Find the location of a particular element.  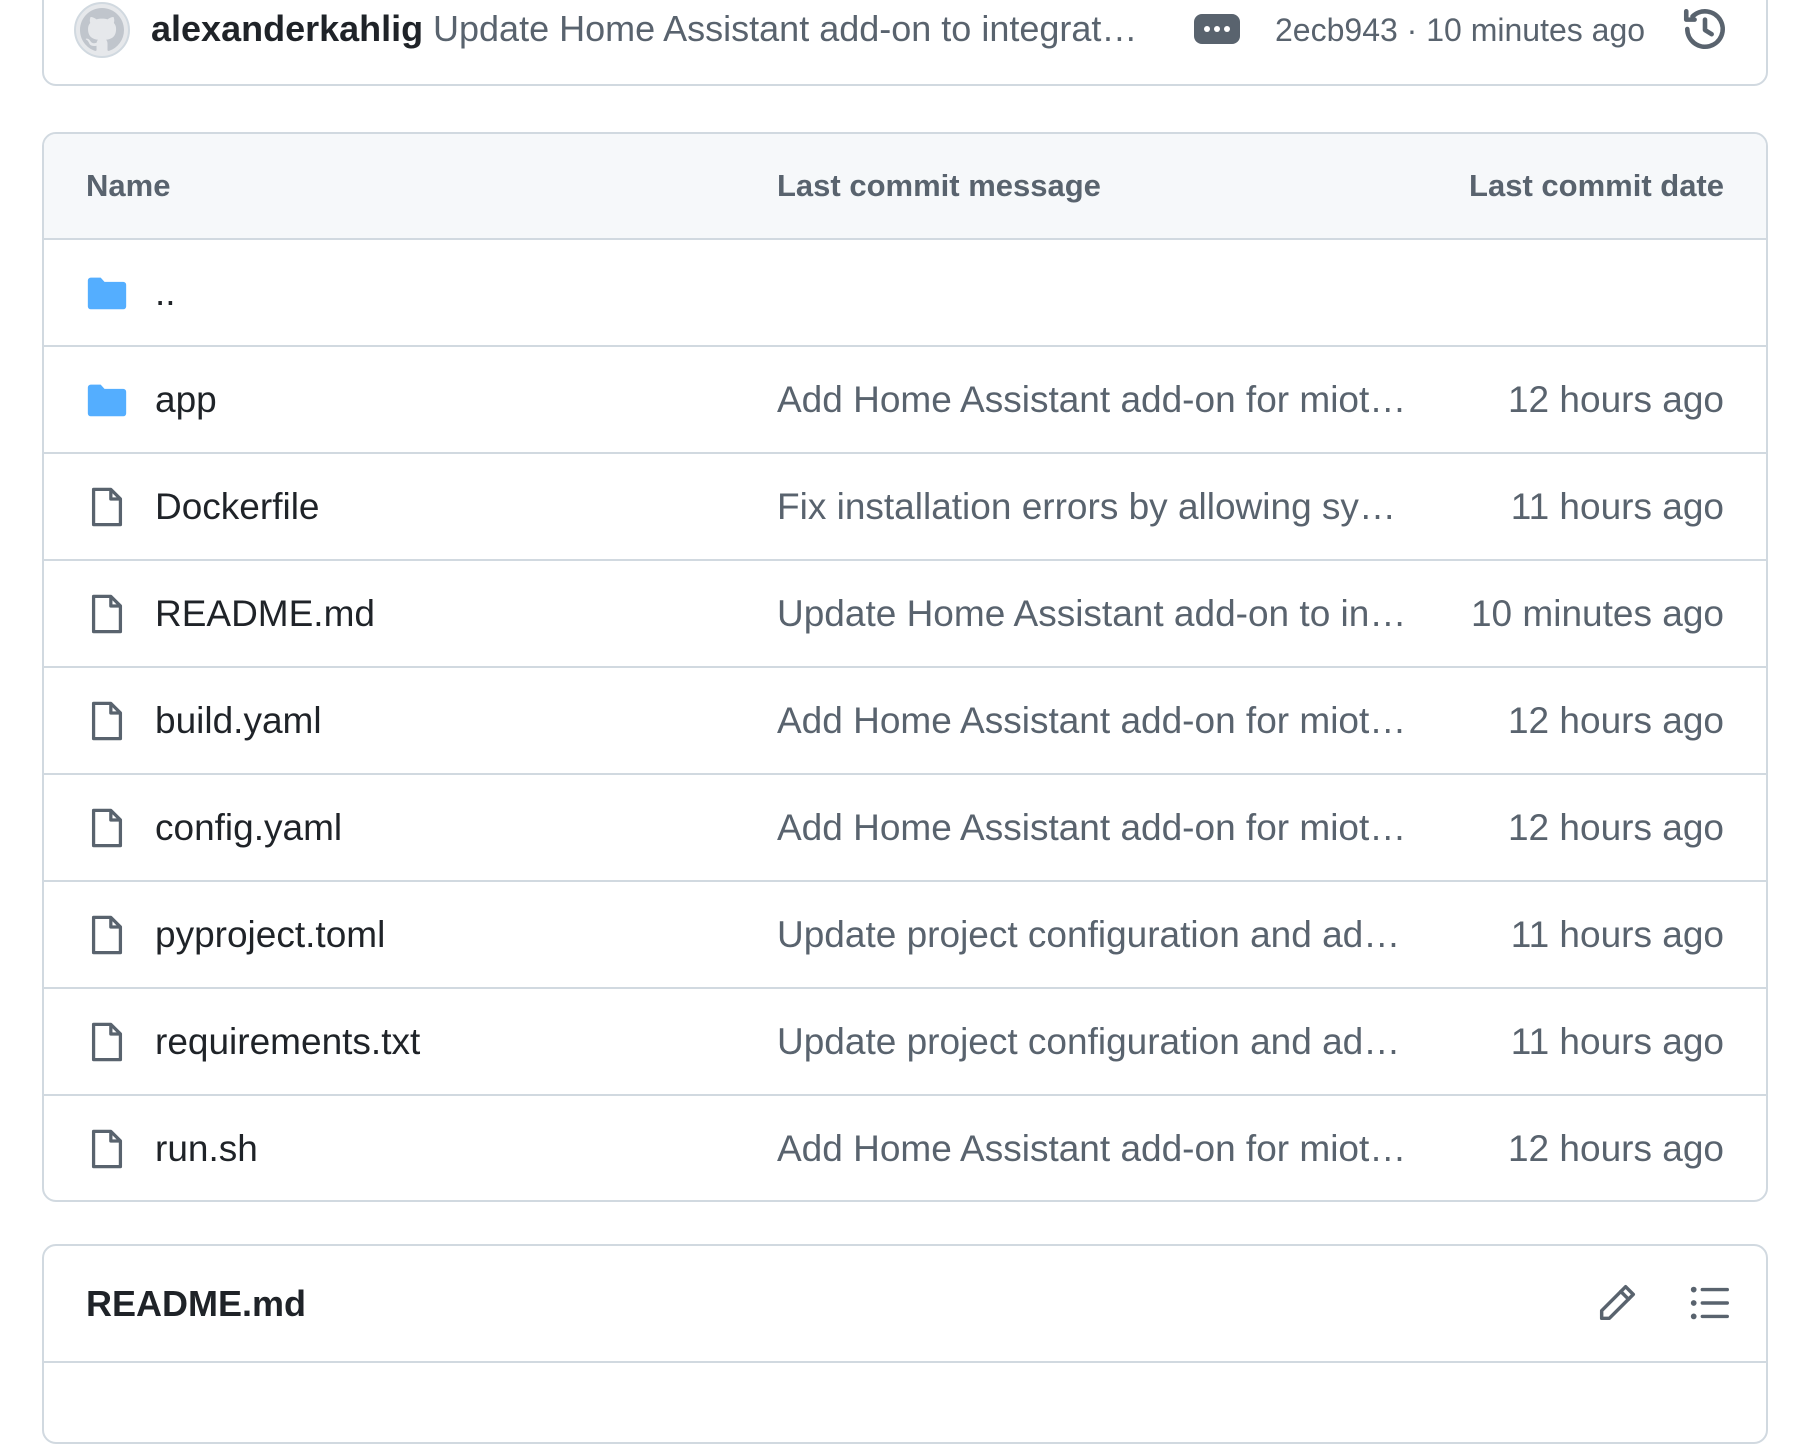

commit-author-link: alexanderkahlig is located at coordinates (287, 29).